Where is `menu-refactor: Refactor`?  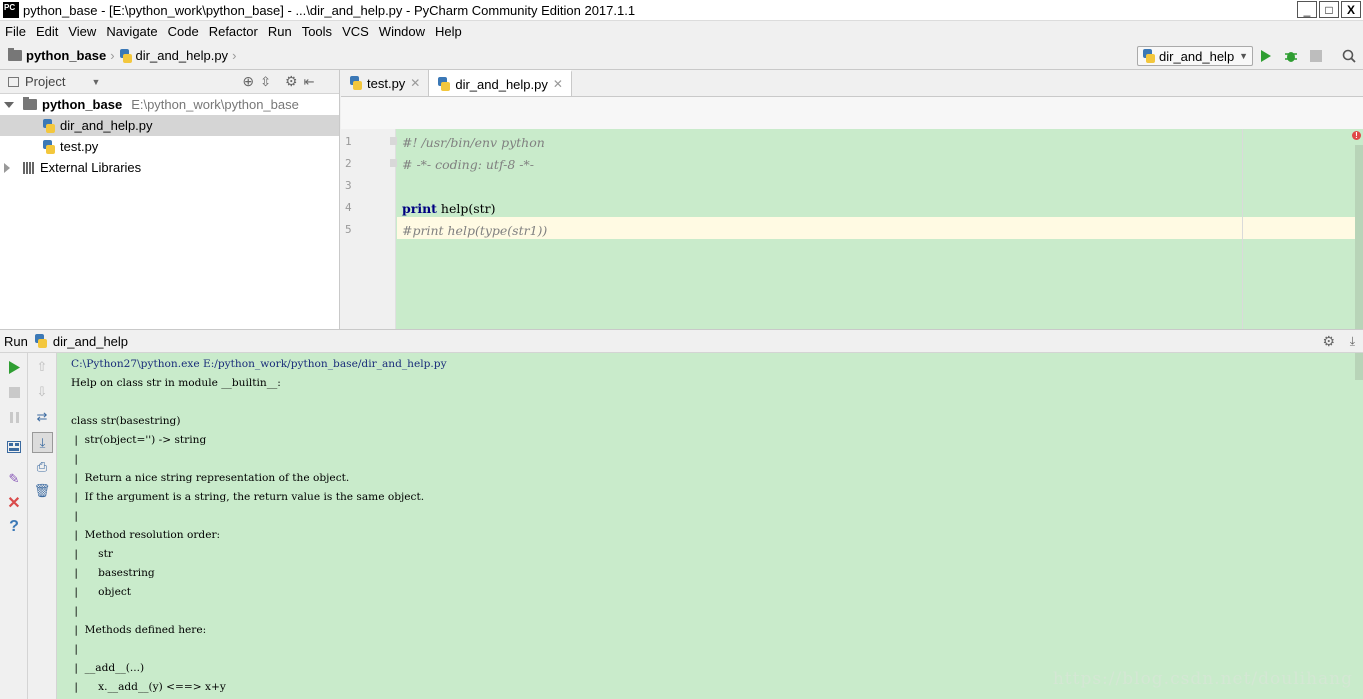
menu-refactor: Refactor is located at coordinates (233, 31).